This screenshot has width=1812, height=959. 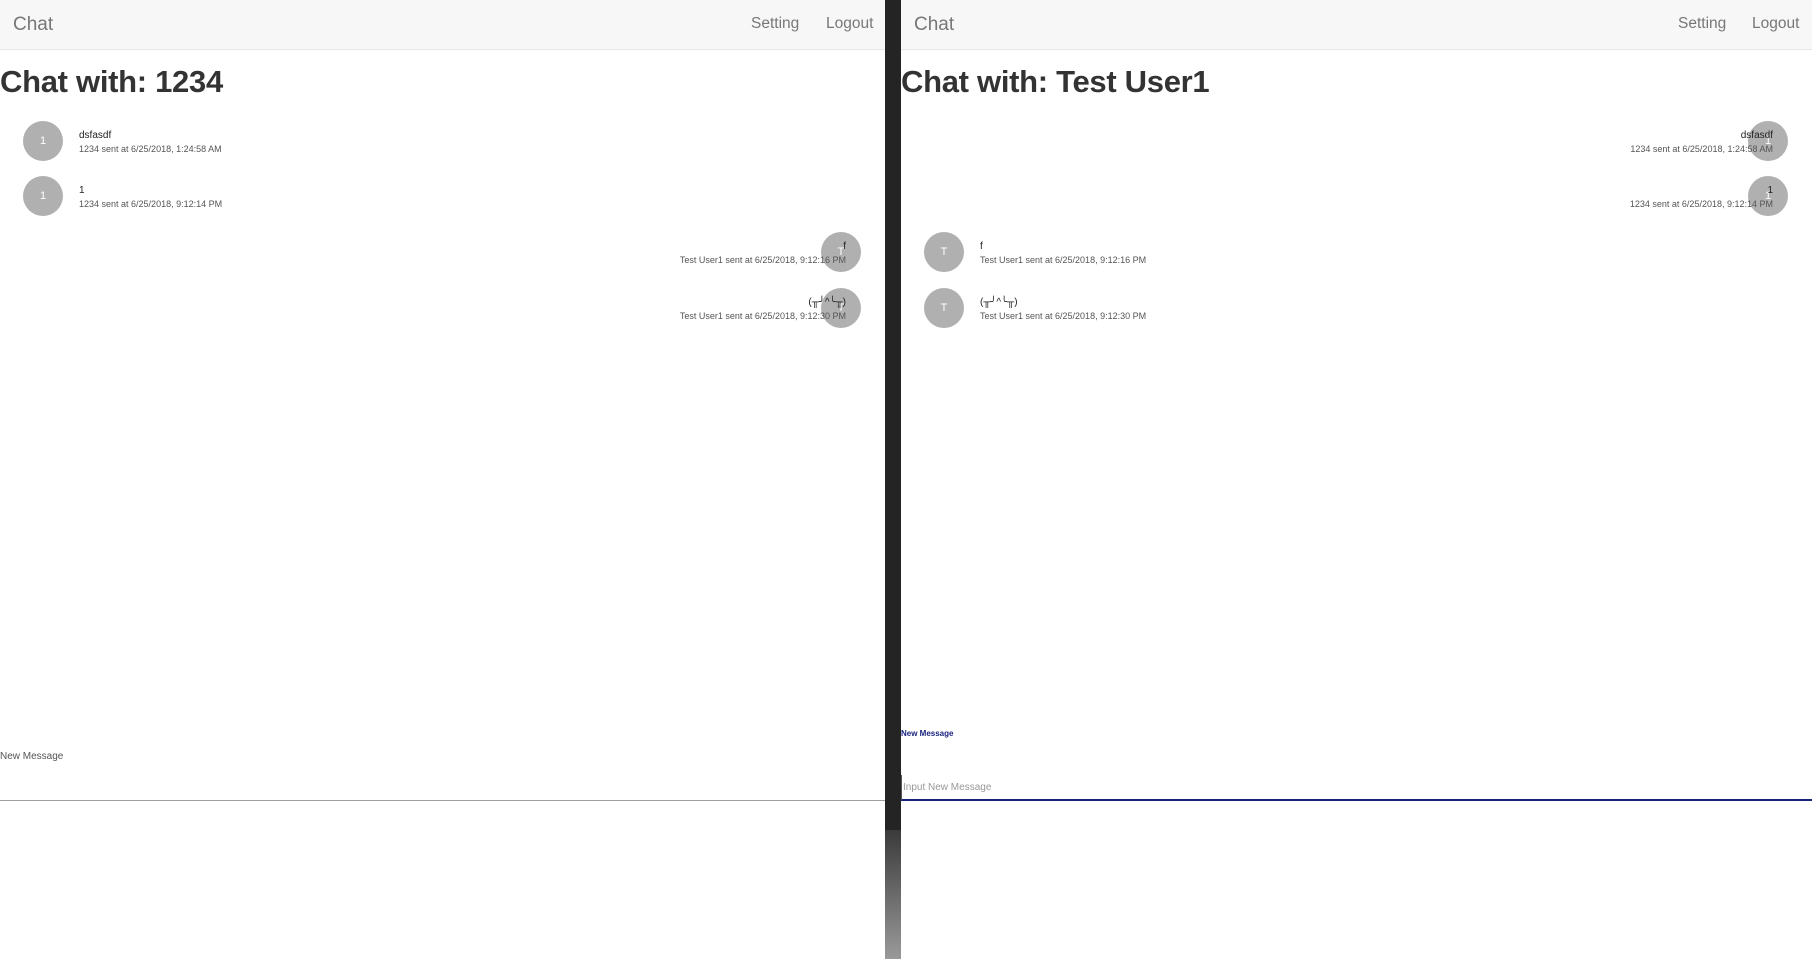 I want to click on page-title: Chat with: Test User1, so click(x=1055, y=81).